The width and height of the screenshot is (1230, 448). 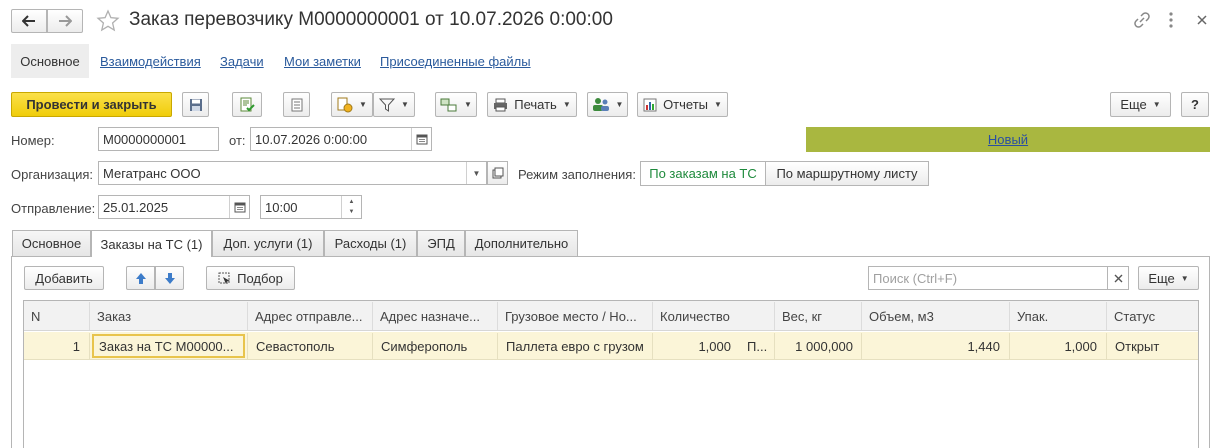 What do you see at coordinates (65, 21) in the screenshot?
I see `forward-button` at bounding box center [65, 21].